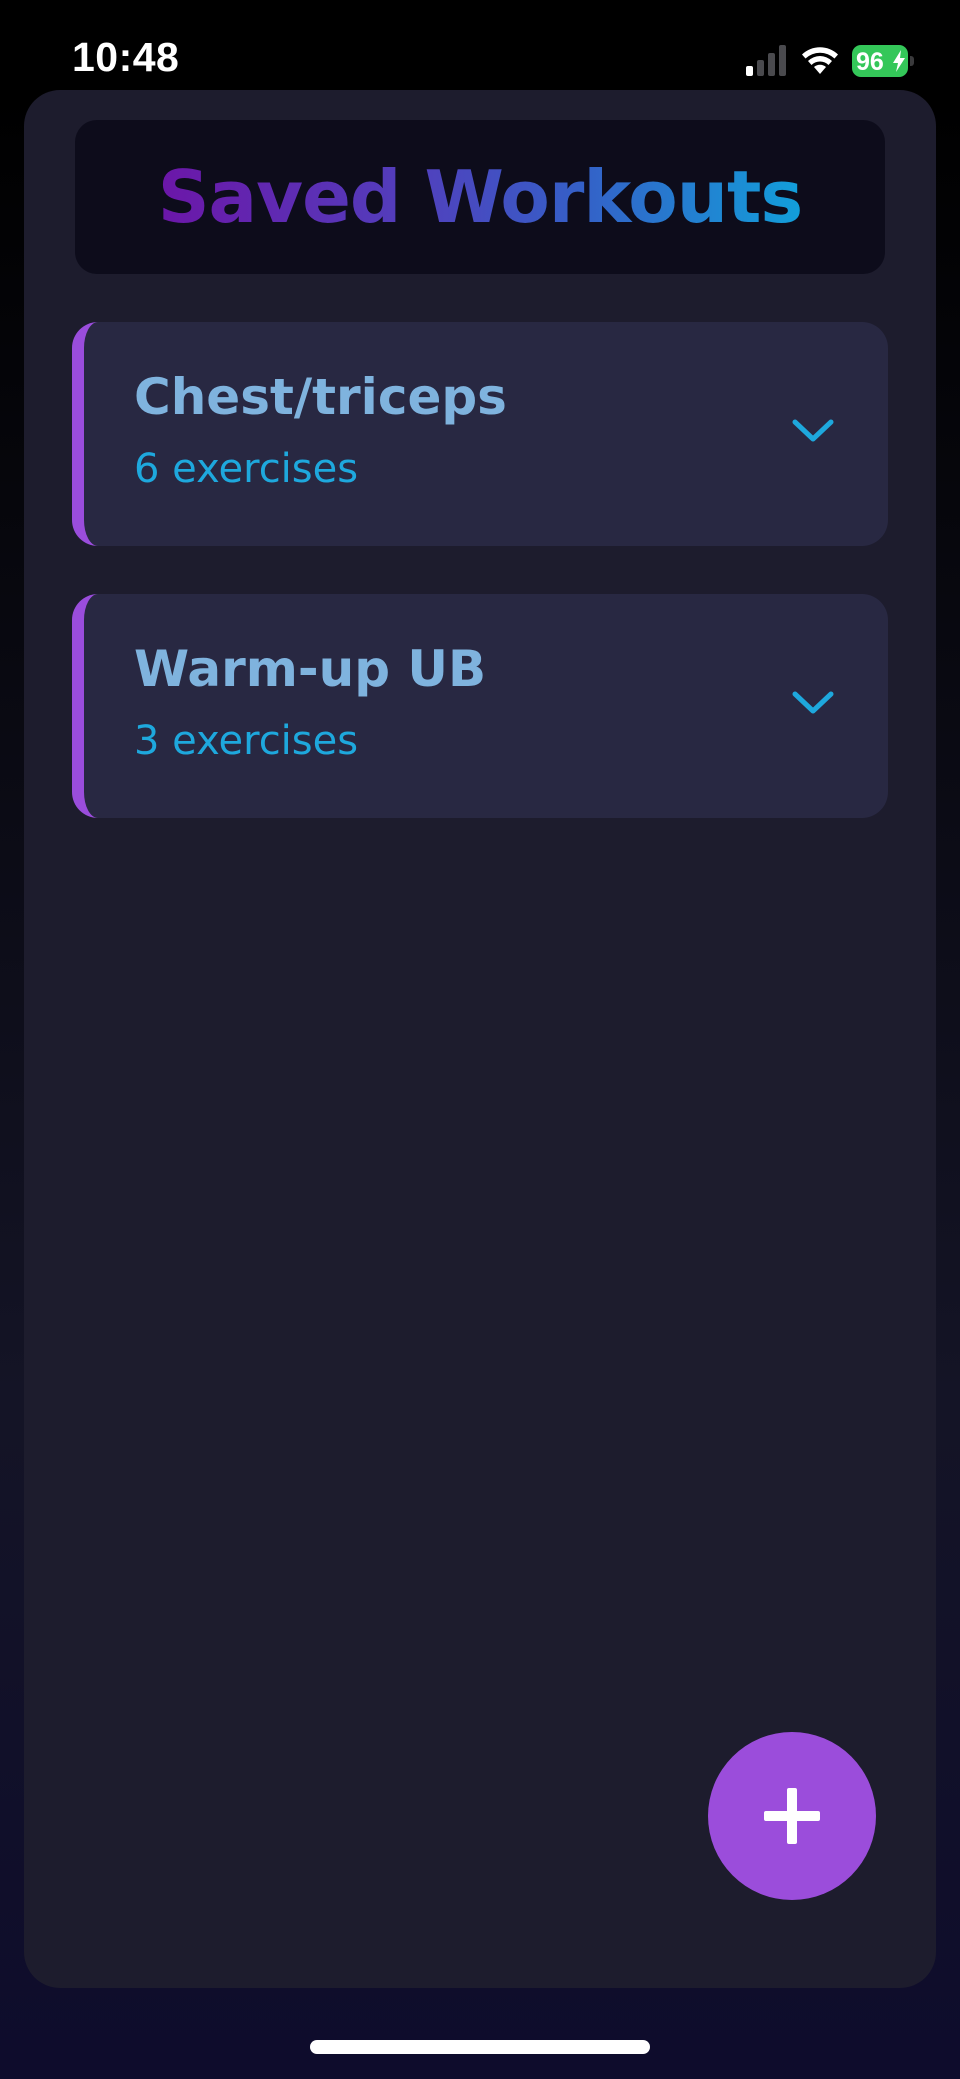  Describe the element at coordinates (320, 397) in the screenshot. I see `workout-name: Chest/triceps` at that location.